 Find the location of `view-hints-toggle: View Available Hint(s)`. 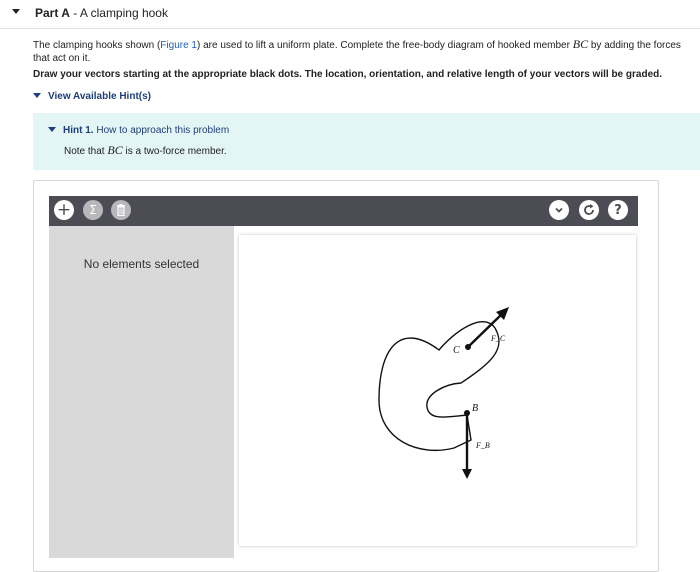

view-hints-toggle: View Available Hint(s) is located at coordinates (92, 96).